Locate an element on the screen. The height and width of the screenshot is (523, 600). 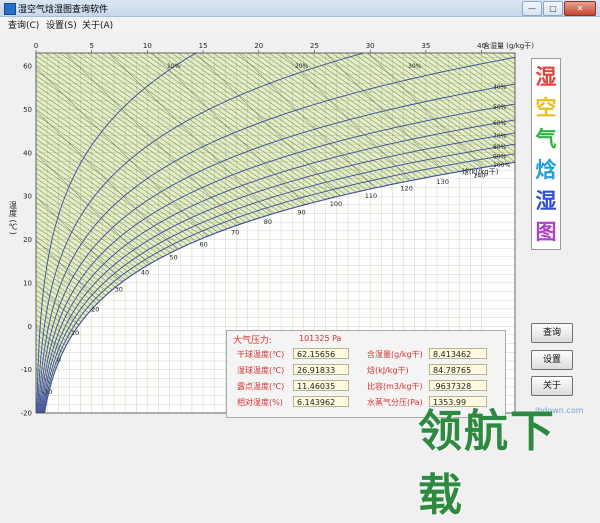
dew-point-field: 11.46035 is located at coordinates (321, 385).